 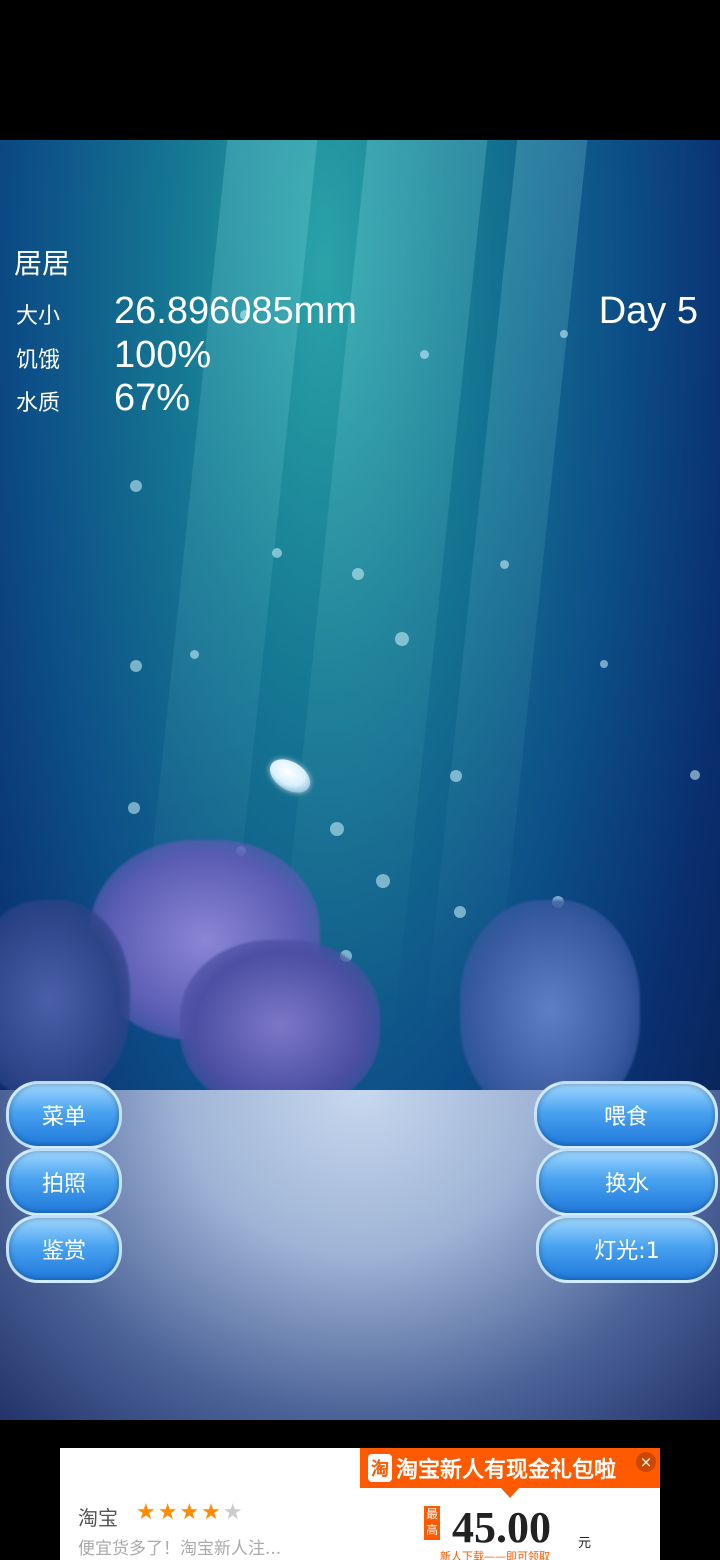 I want to click on water-quality-label: 水质, so click(x=38, y=403).